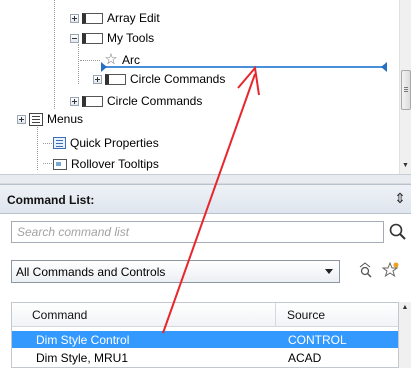 This screenshot has width=411, height=368. What do you see at coordinates (205, 339) in the screenshot?
I see `table-row: Dim Style Control CONTROL` at bounding box center [205, 339].